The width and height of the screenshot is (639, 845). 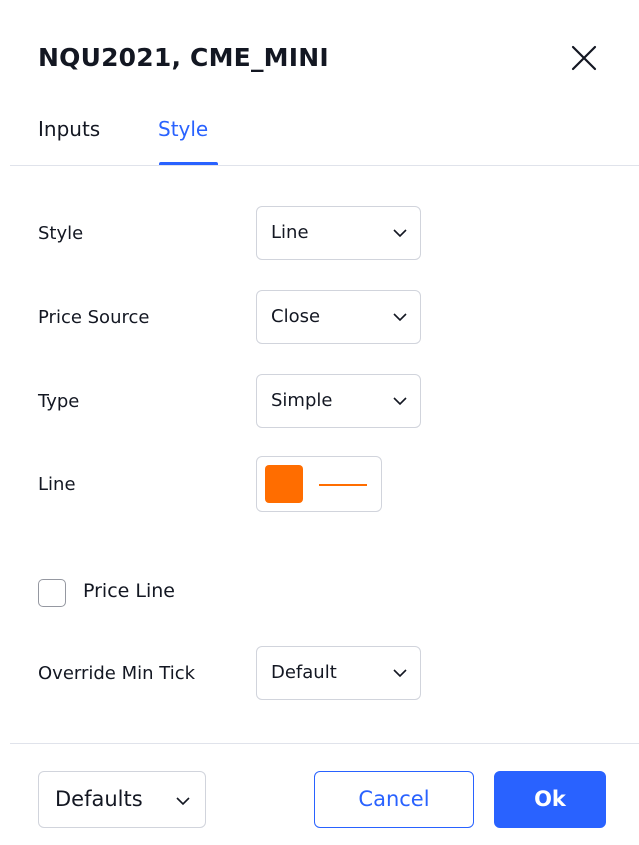 I want to click on type-select-value: Simple, so click(x=302, y=400).